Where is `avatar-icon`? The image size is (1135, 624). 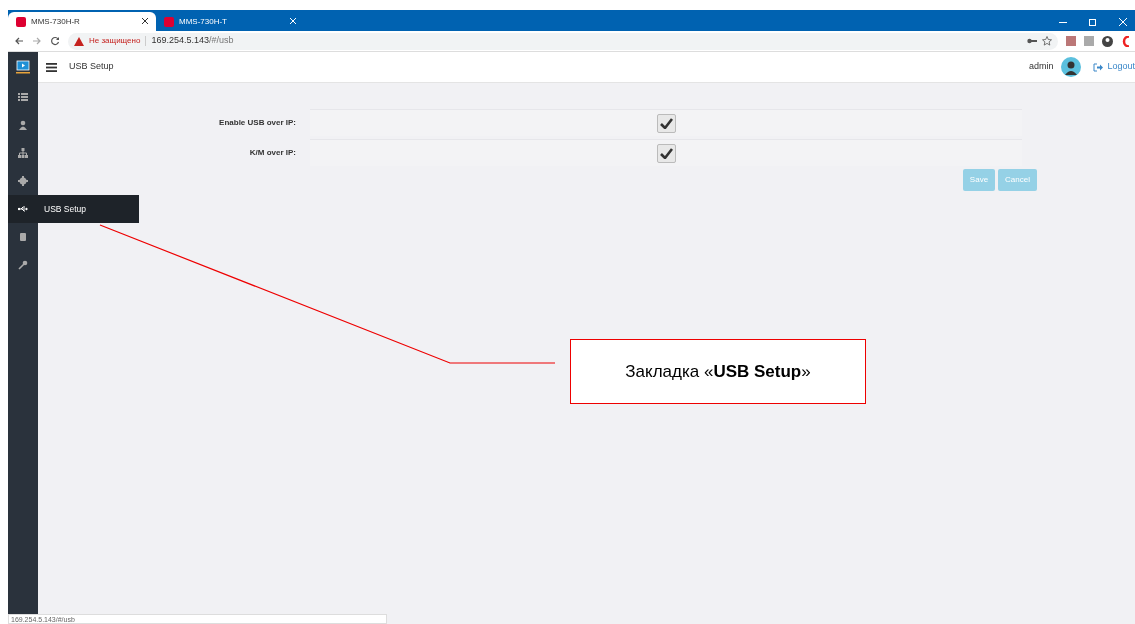 avatar-icon is located at coordinates (1071, 67).